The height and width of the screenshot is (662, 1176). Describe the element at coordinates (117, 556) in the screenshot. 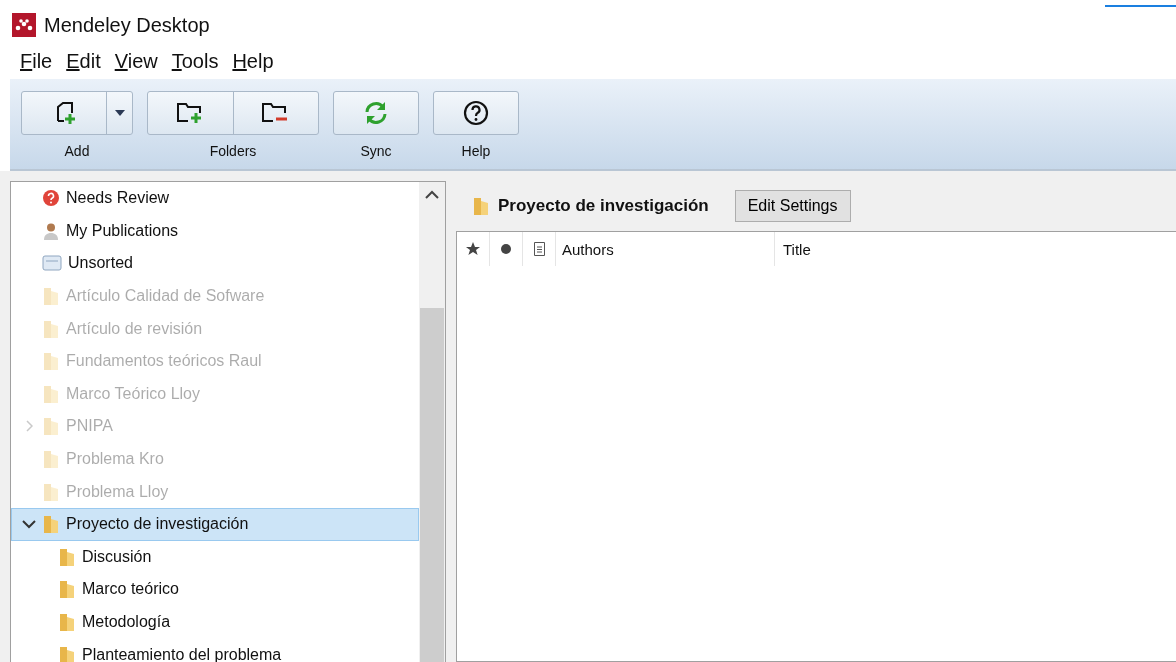

I see `item-label: Discusión` at that location.